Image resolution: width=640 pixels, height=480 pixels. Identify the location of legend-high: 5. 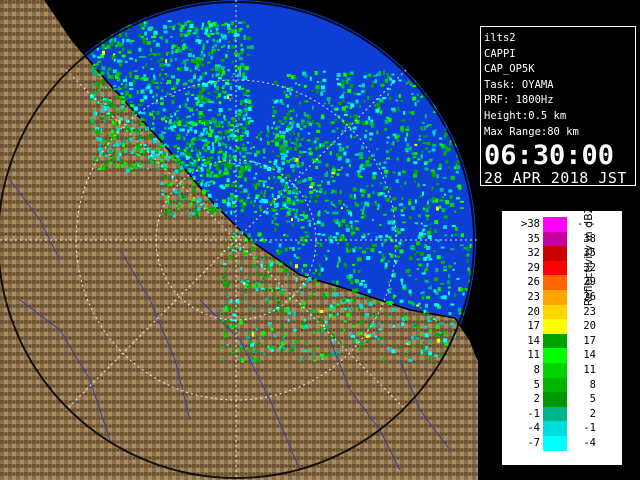
(592, 399).